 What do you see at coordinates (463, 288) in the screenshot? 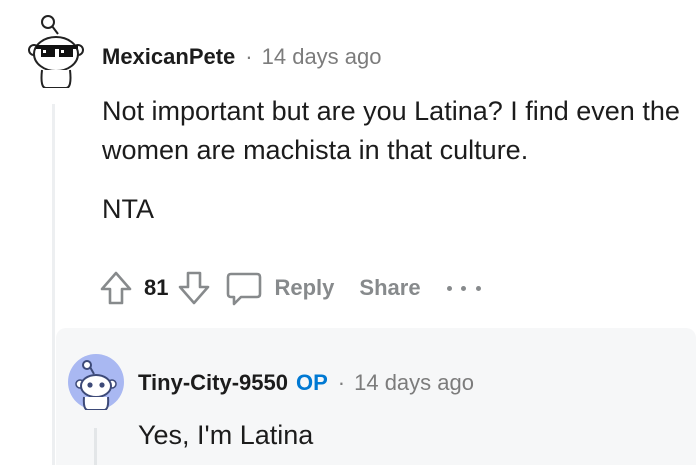
I see `more-icon` at bounding box center [463, 288].